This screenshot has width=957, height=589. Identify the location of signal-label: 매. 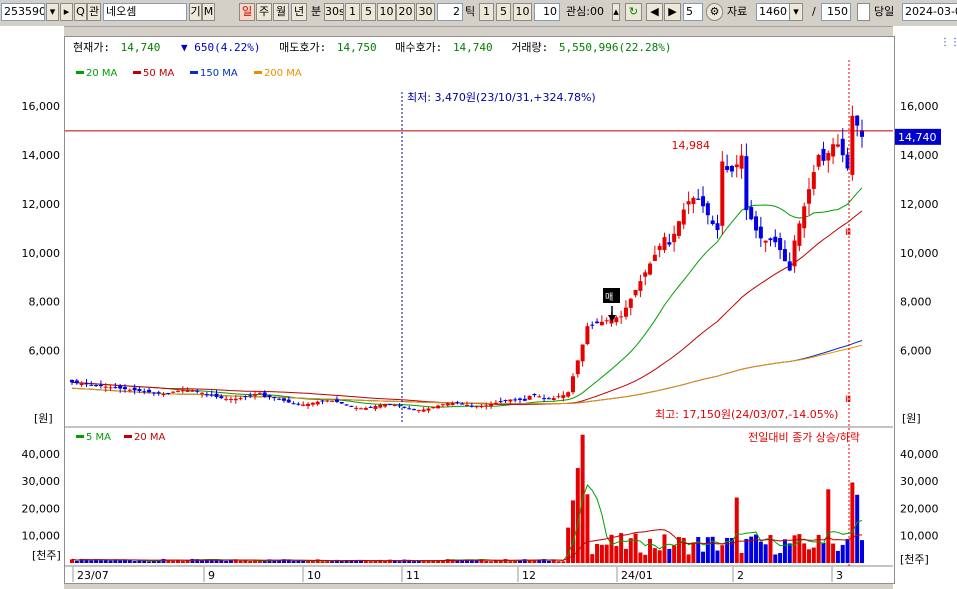
(609, 297).